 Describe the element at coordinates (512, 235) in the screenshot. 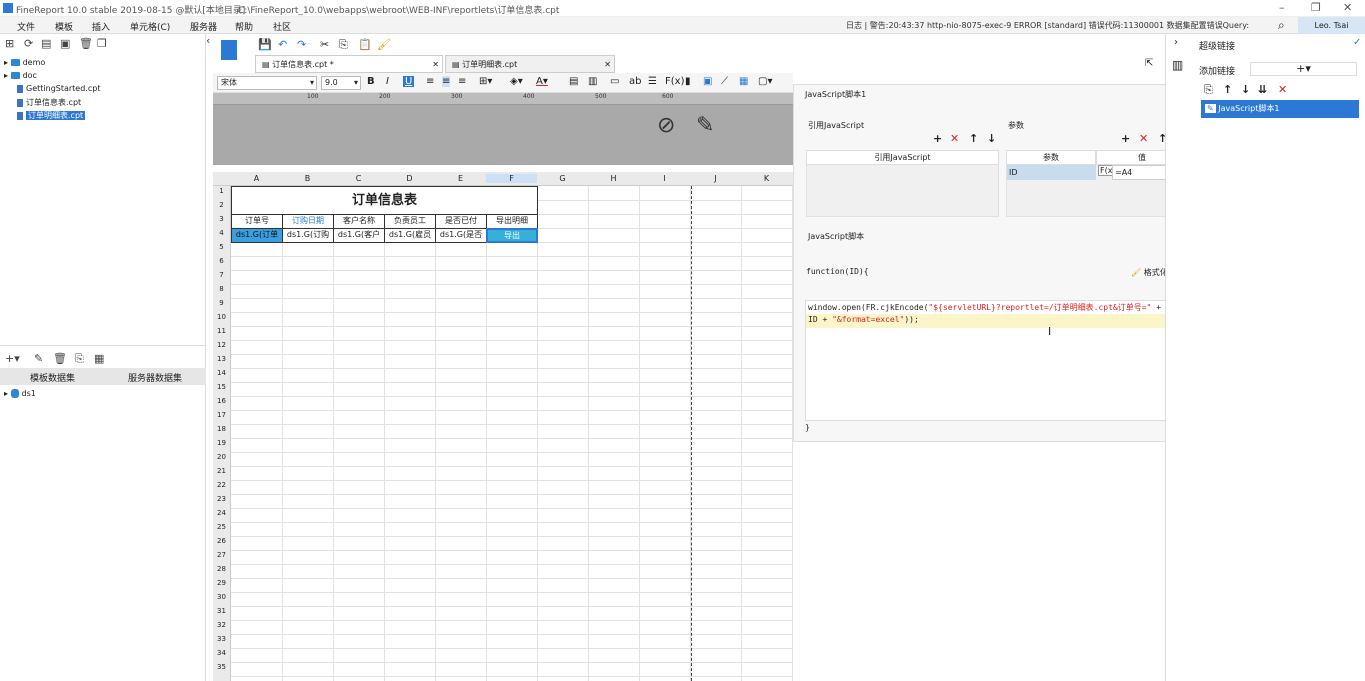

I see `data-cell: 导出` at that location.